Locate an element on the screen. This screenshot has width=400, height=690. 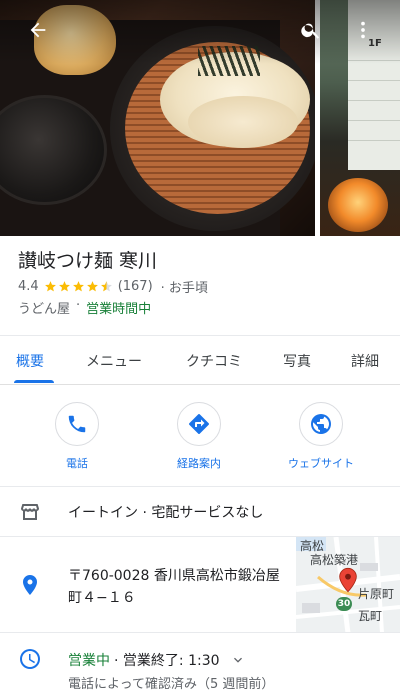
category-row: うどん屋 · 営業時間中 is located at coordinates (84, 307).